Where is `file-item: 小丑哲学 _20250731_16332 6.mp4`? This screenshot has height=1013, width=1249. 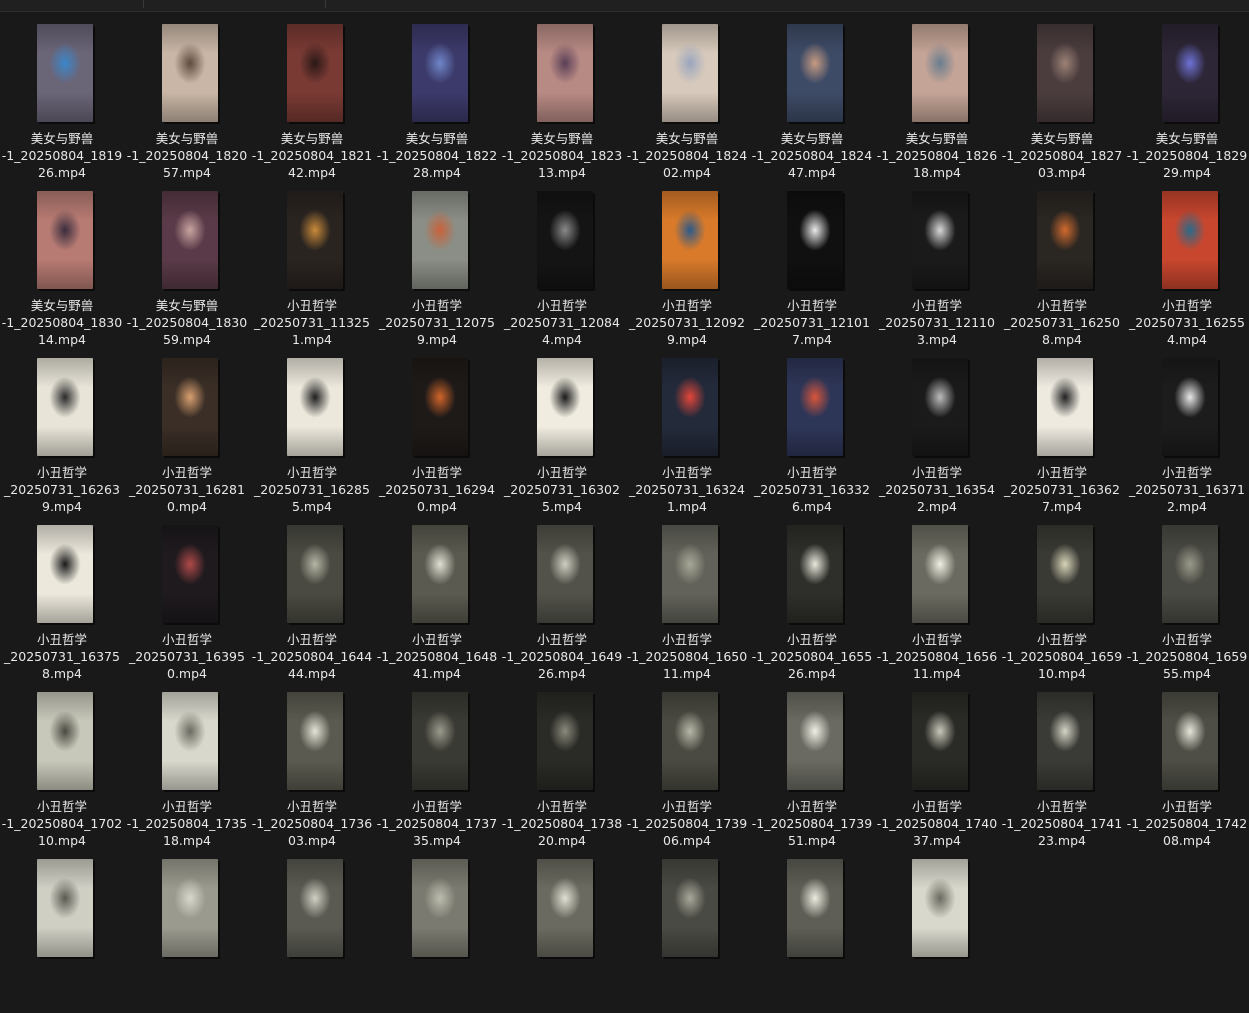
file-item: 小丑哲学 _20250731_16332 6.mp4 is located at coordinates (812, 430).